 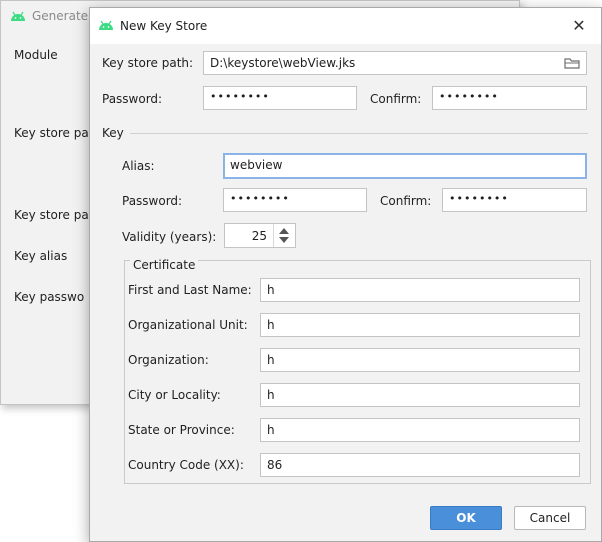 I want to click on first-last-name-label: First and Last Name:, so click(x=190, y=290).